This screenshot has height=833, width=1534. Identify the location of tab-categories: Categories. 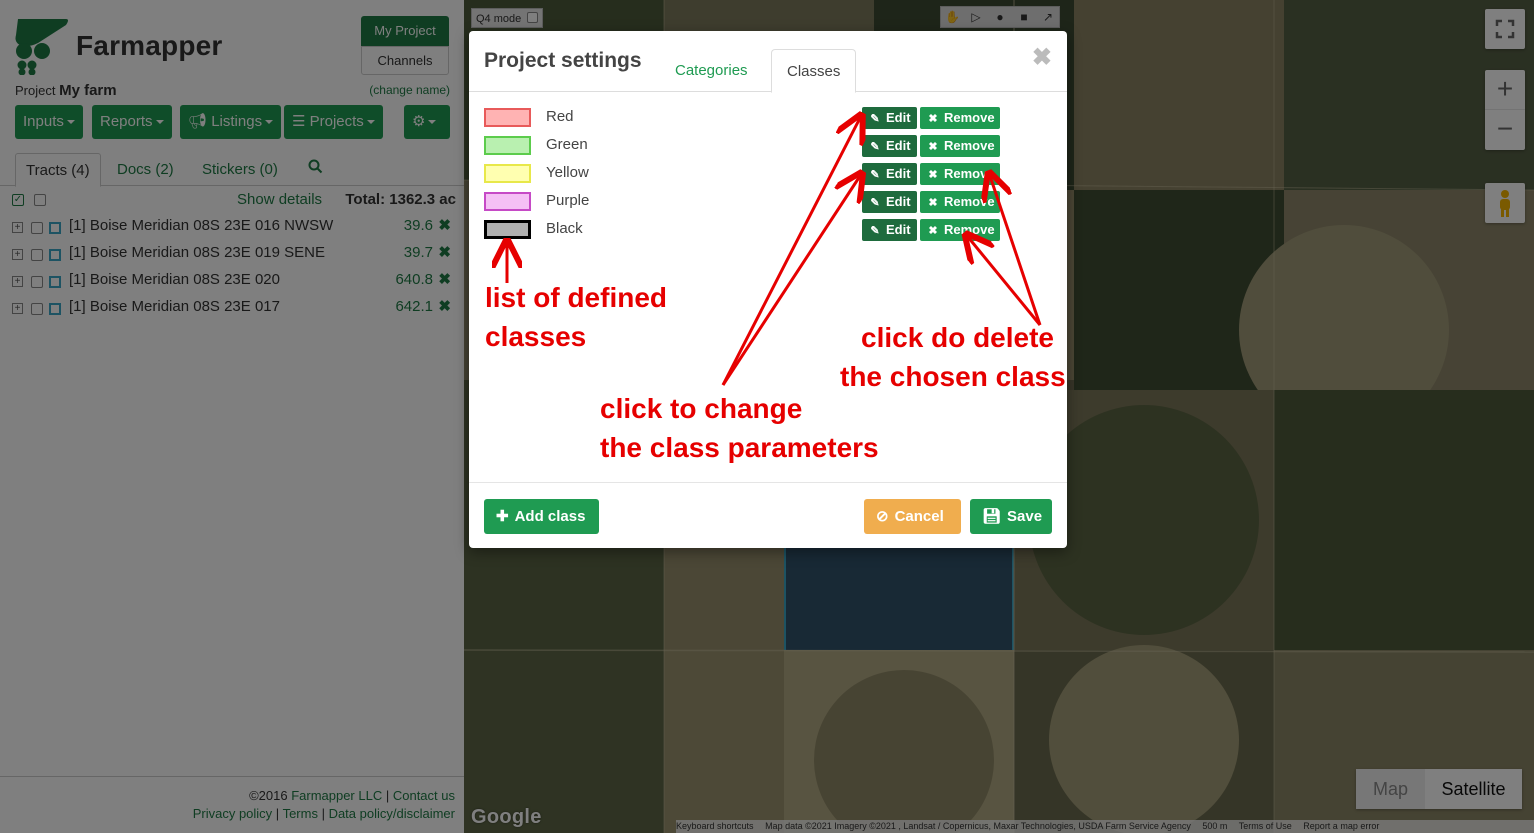
(711, 70).